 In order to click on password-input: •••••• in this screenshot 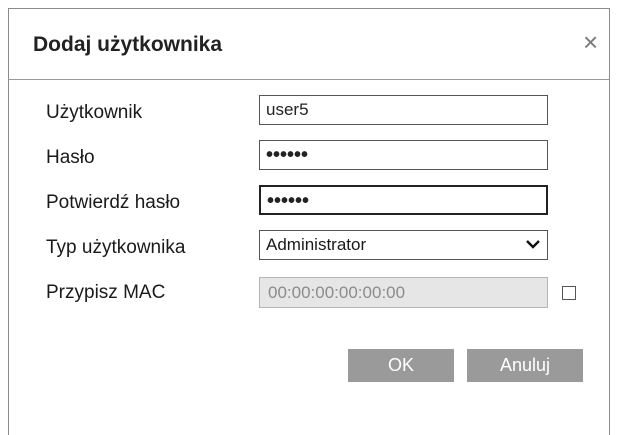, I will do `click(403, 155)`.